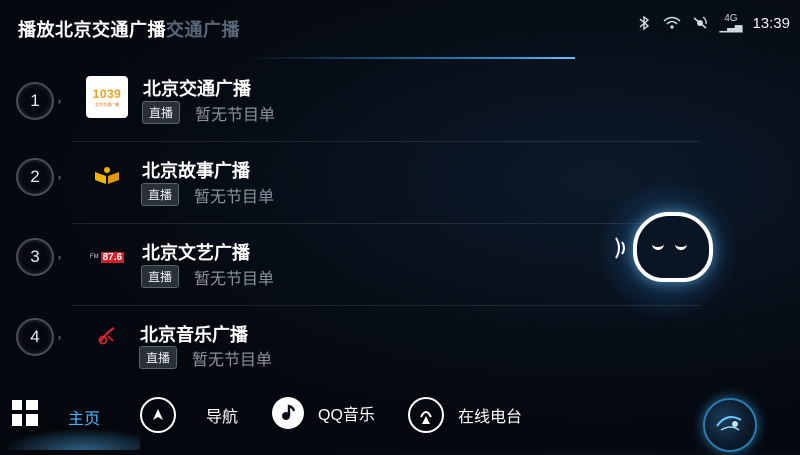 The width and height of the screenshot is (800, 455). Describe the element at coordinates (700, 23) in the screenshot. I see `signal-icon` at that location.